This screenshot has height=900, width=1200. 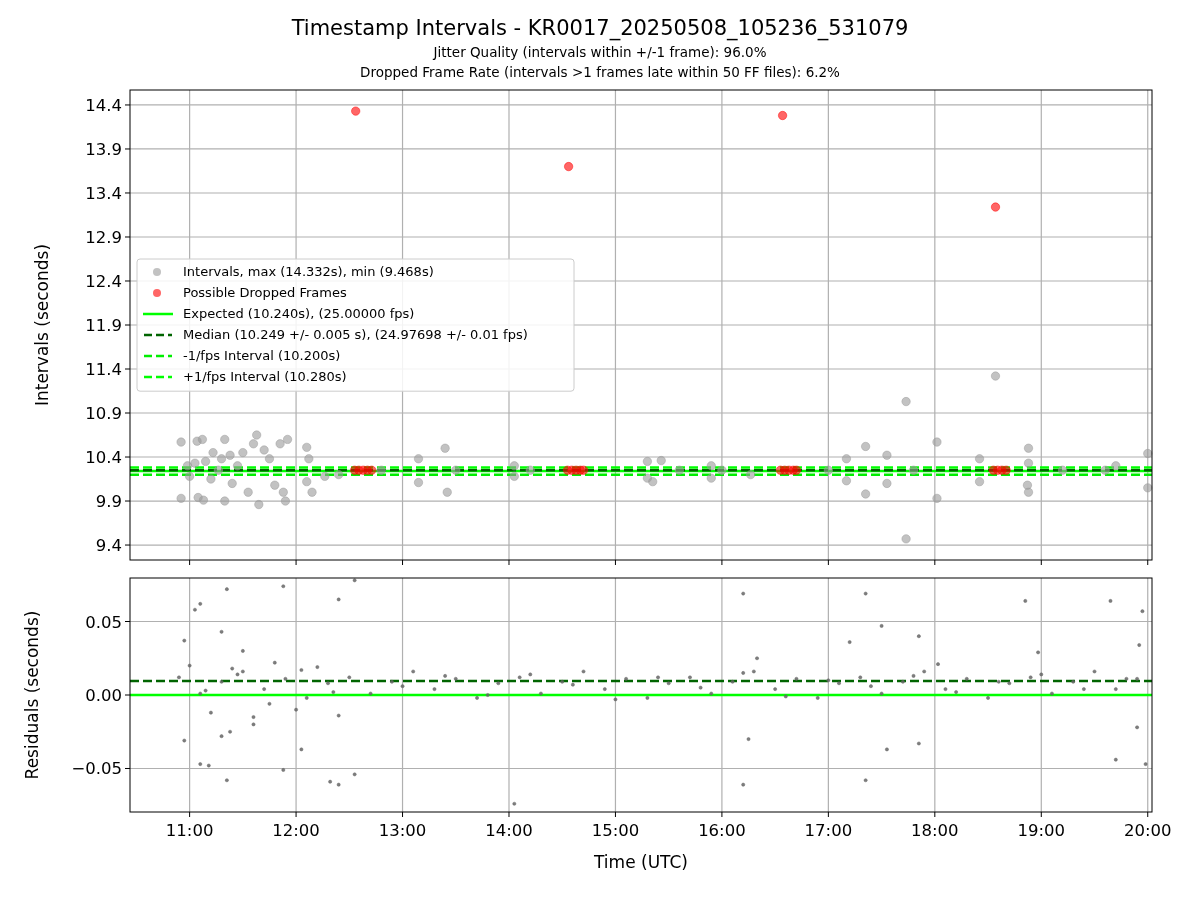 What do you see at coordinates (96, 769) in the screenshot?
I see `y-tick-label: −0.05` at bounding box center [96, 769].